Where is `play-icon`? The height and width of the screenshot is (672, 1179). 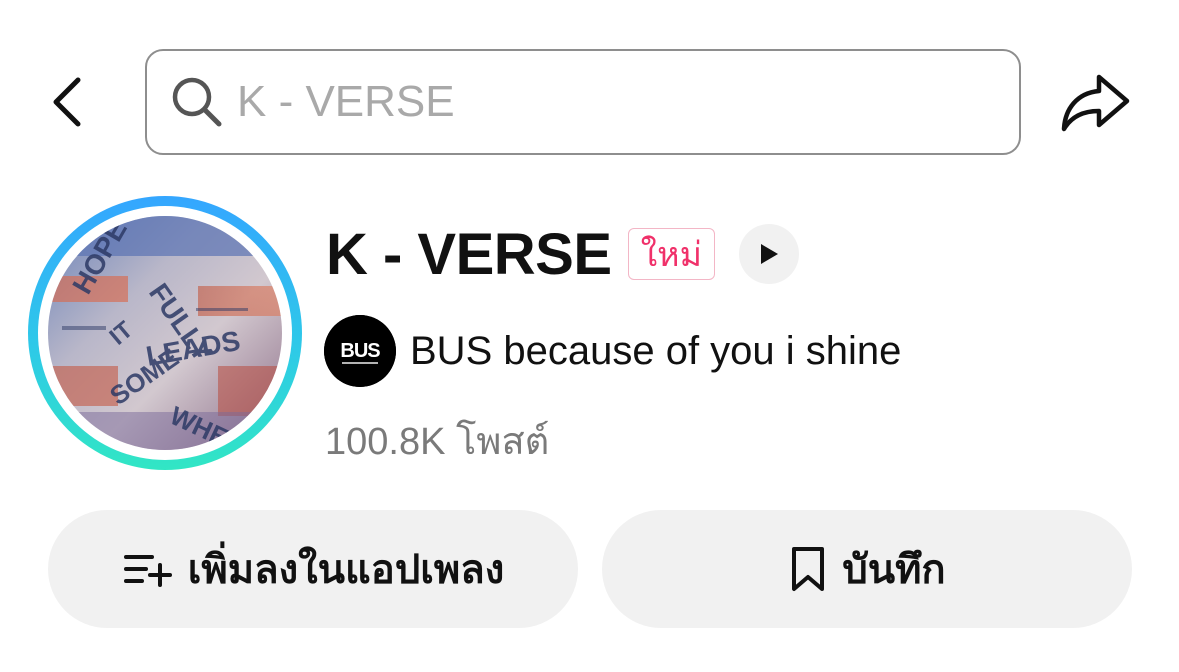 play-icon is located at coordinates (769, 254).